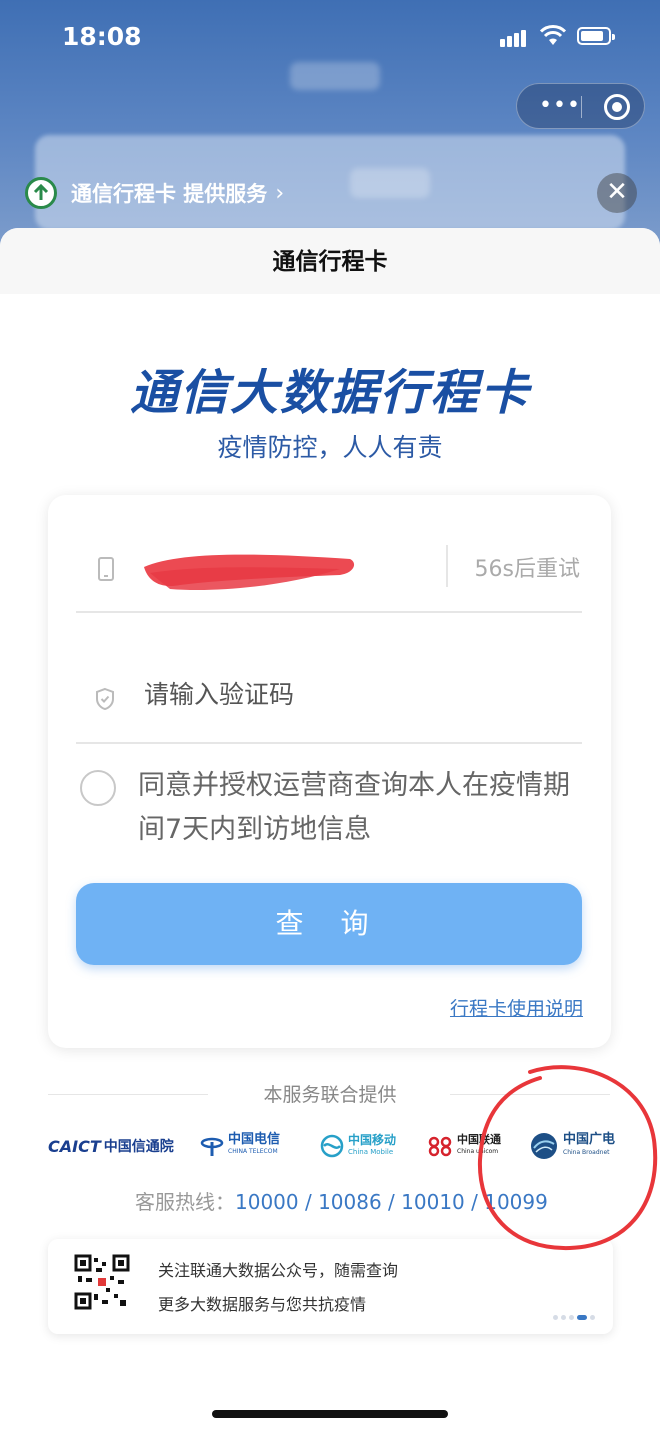  I want to click on china-unicom-icon, so click(440, 1146).